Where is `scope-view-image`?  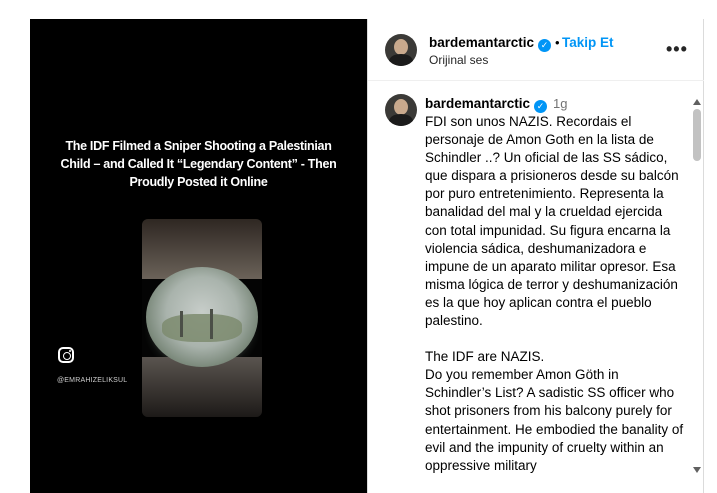 scope-view-image is located at coordinates (202, 318).